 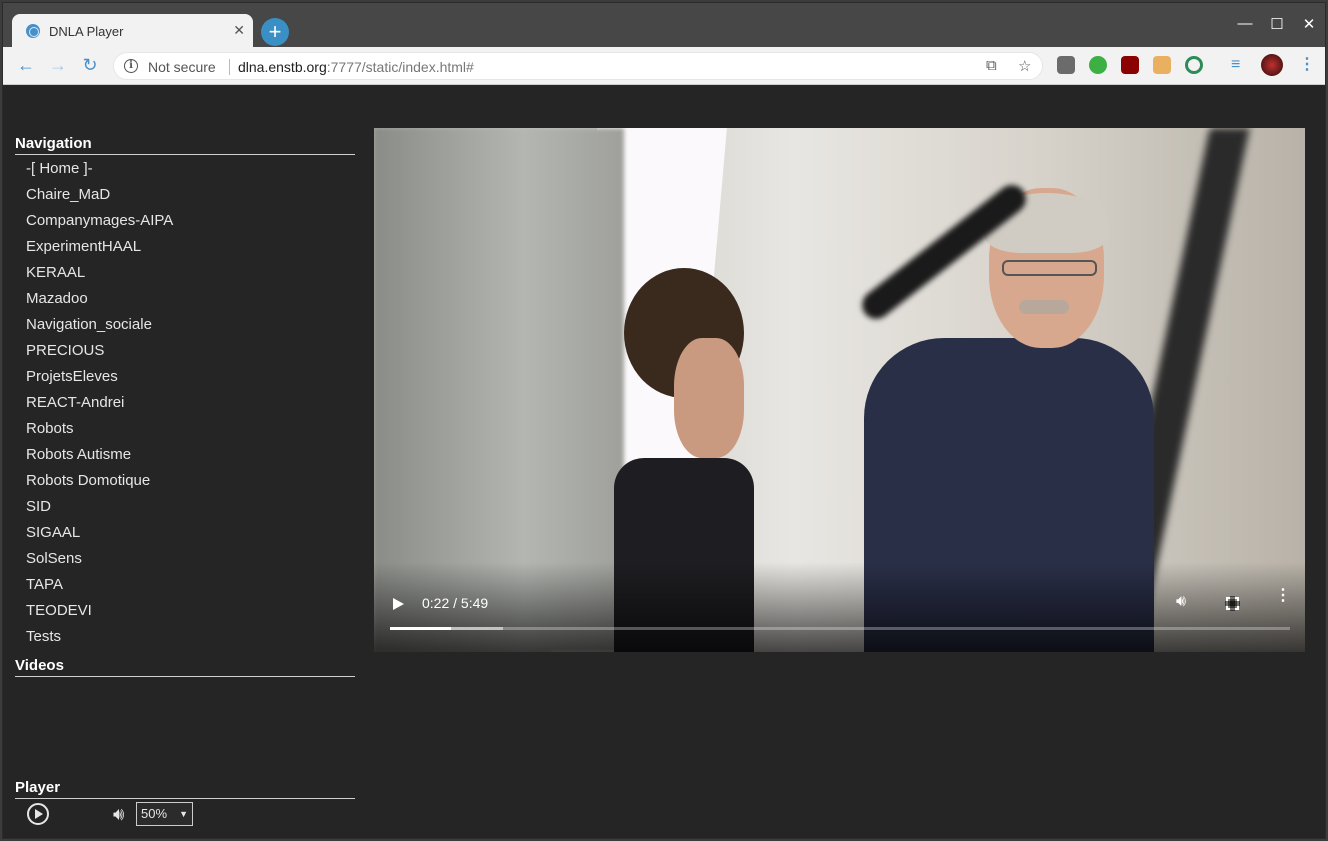 I want to click on omnibox-divider, so click(x=229, y=67).